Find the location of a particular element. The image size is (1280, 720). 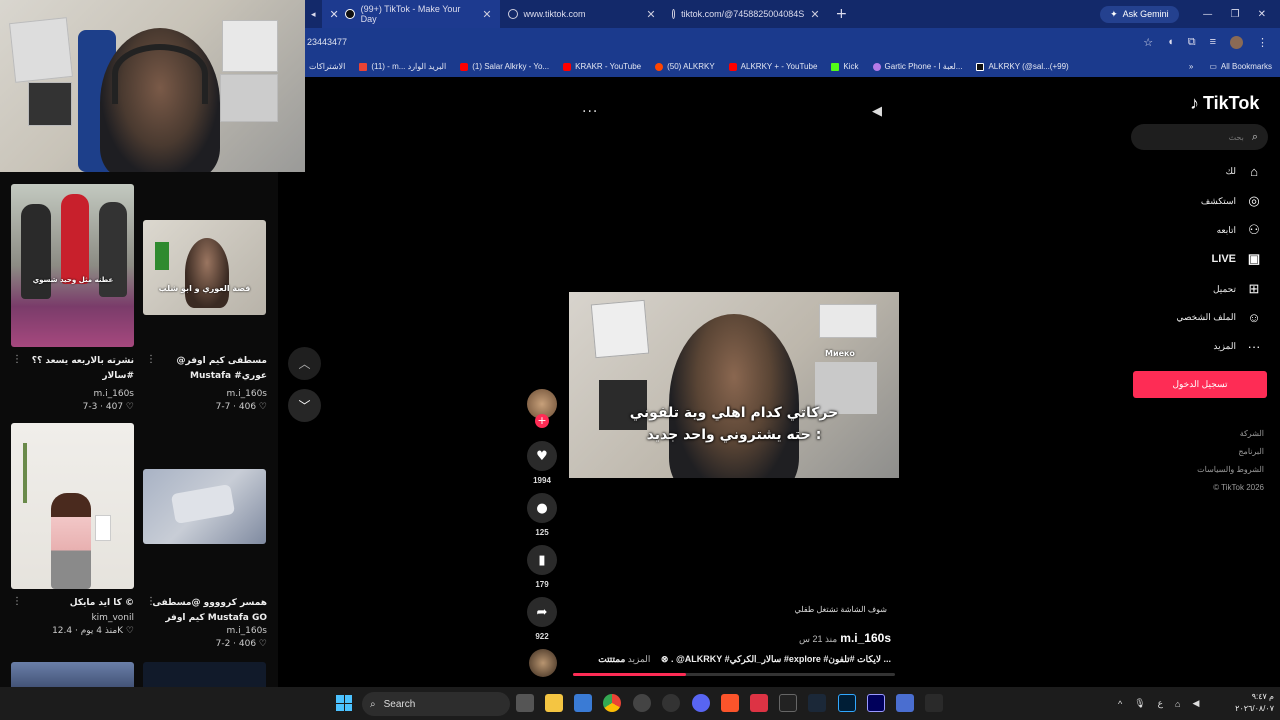

sidebar-item-for-you: لك ⌂ is located at coordinates (1244, 171).